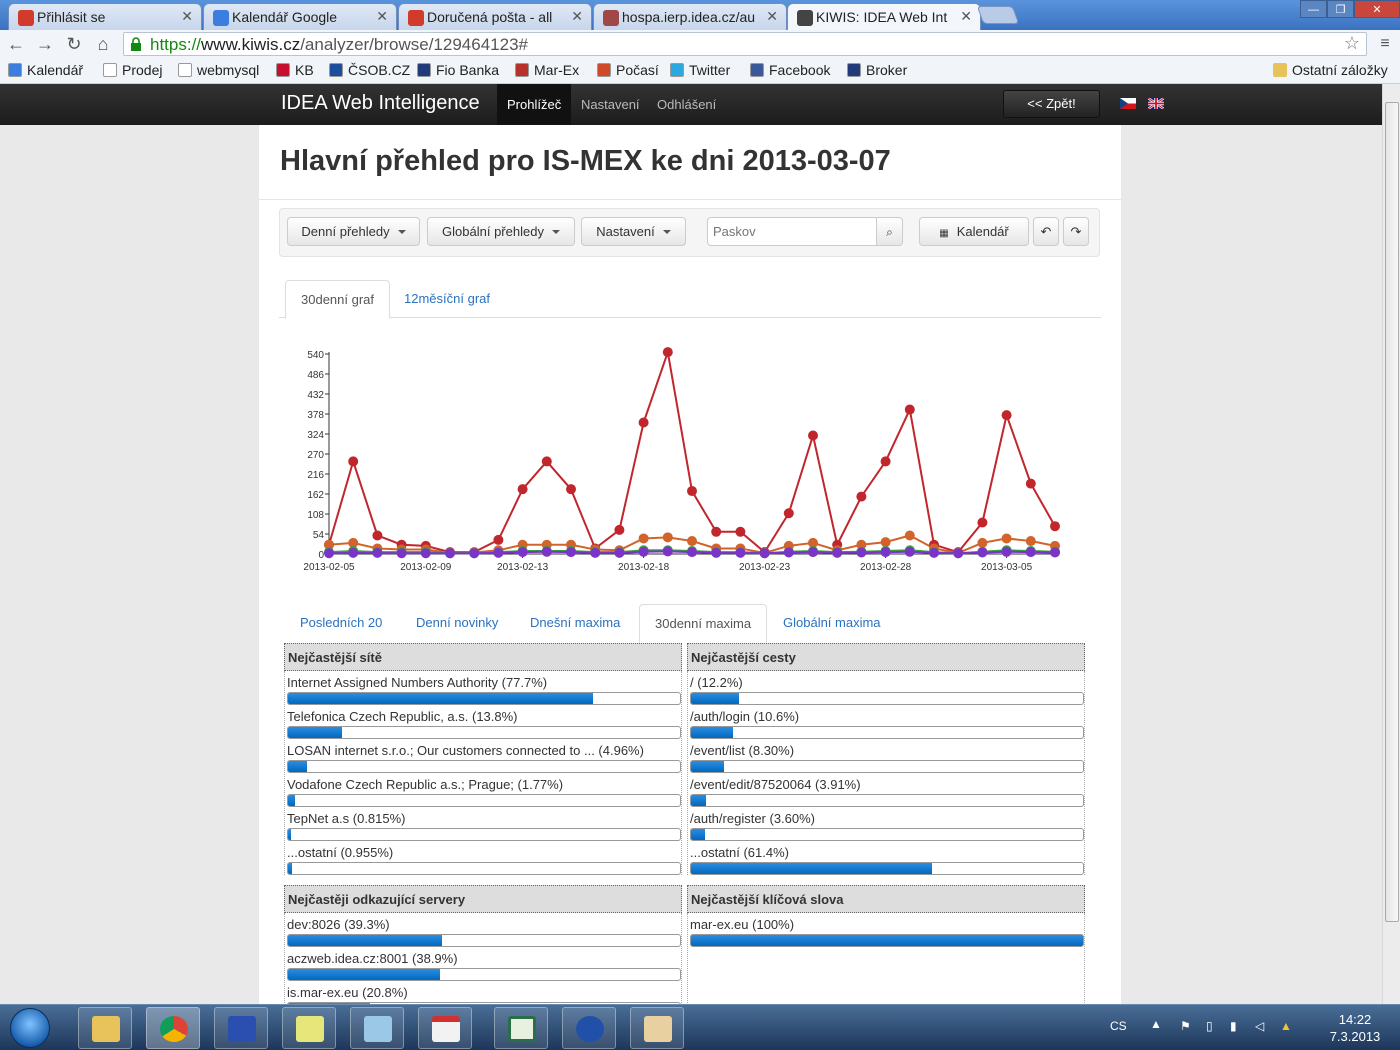 The height and width of the screenshot is (1050, 1400). I want to click on notepad-taskbar-button, so click(377, 1028).